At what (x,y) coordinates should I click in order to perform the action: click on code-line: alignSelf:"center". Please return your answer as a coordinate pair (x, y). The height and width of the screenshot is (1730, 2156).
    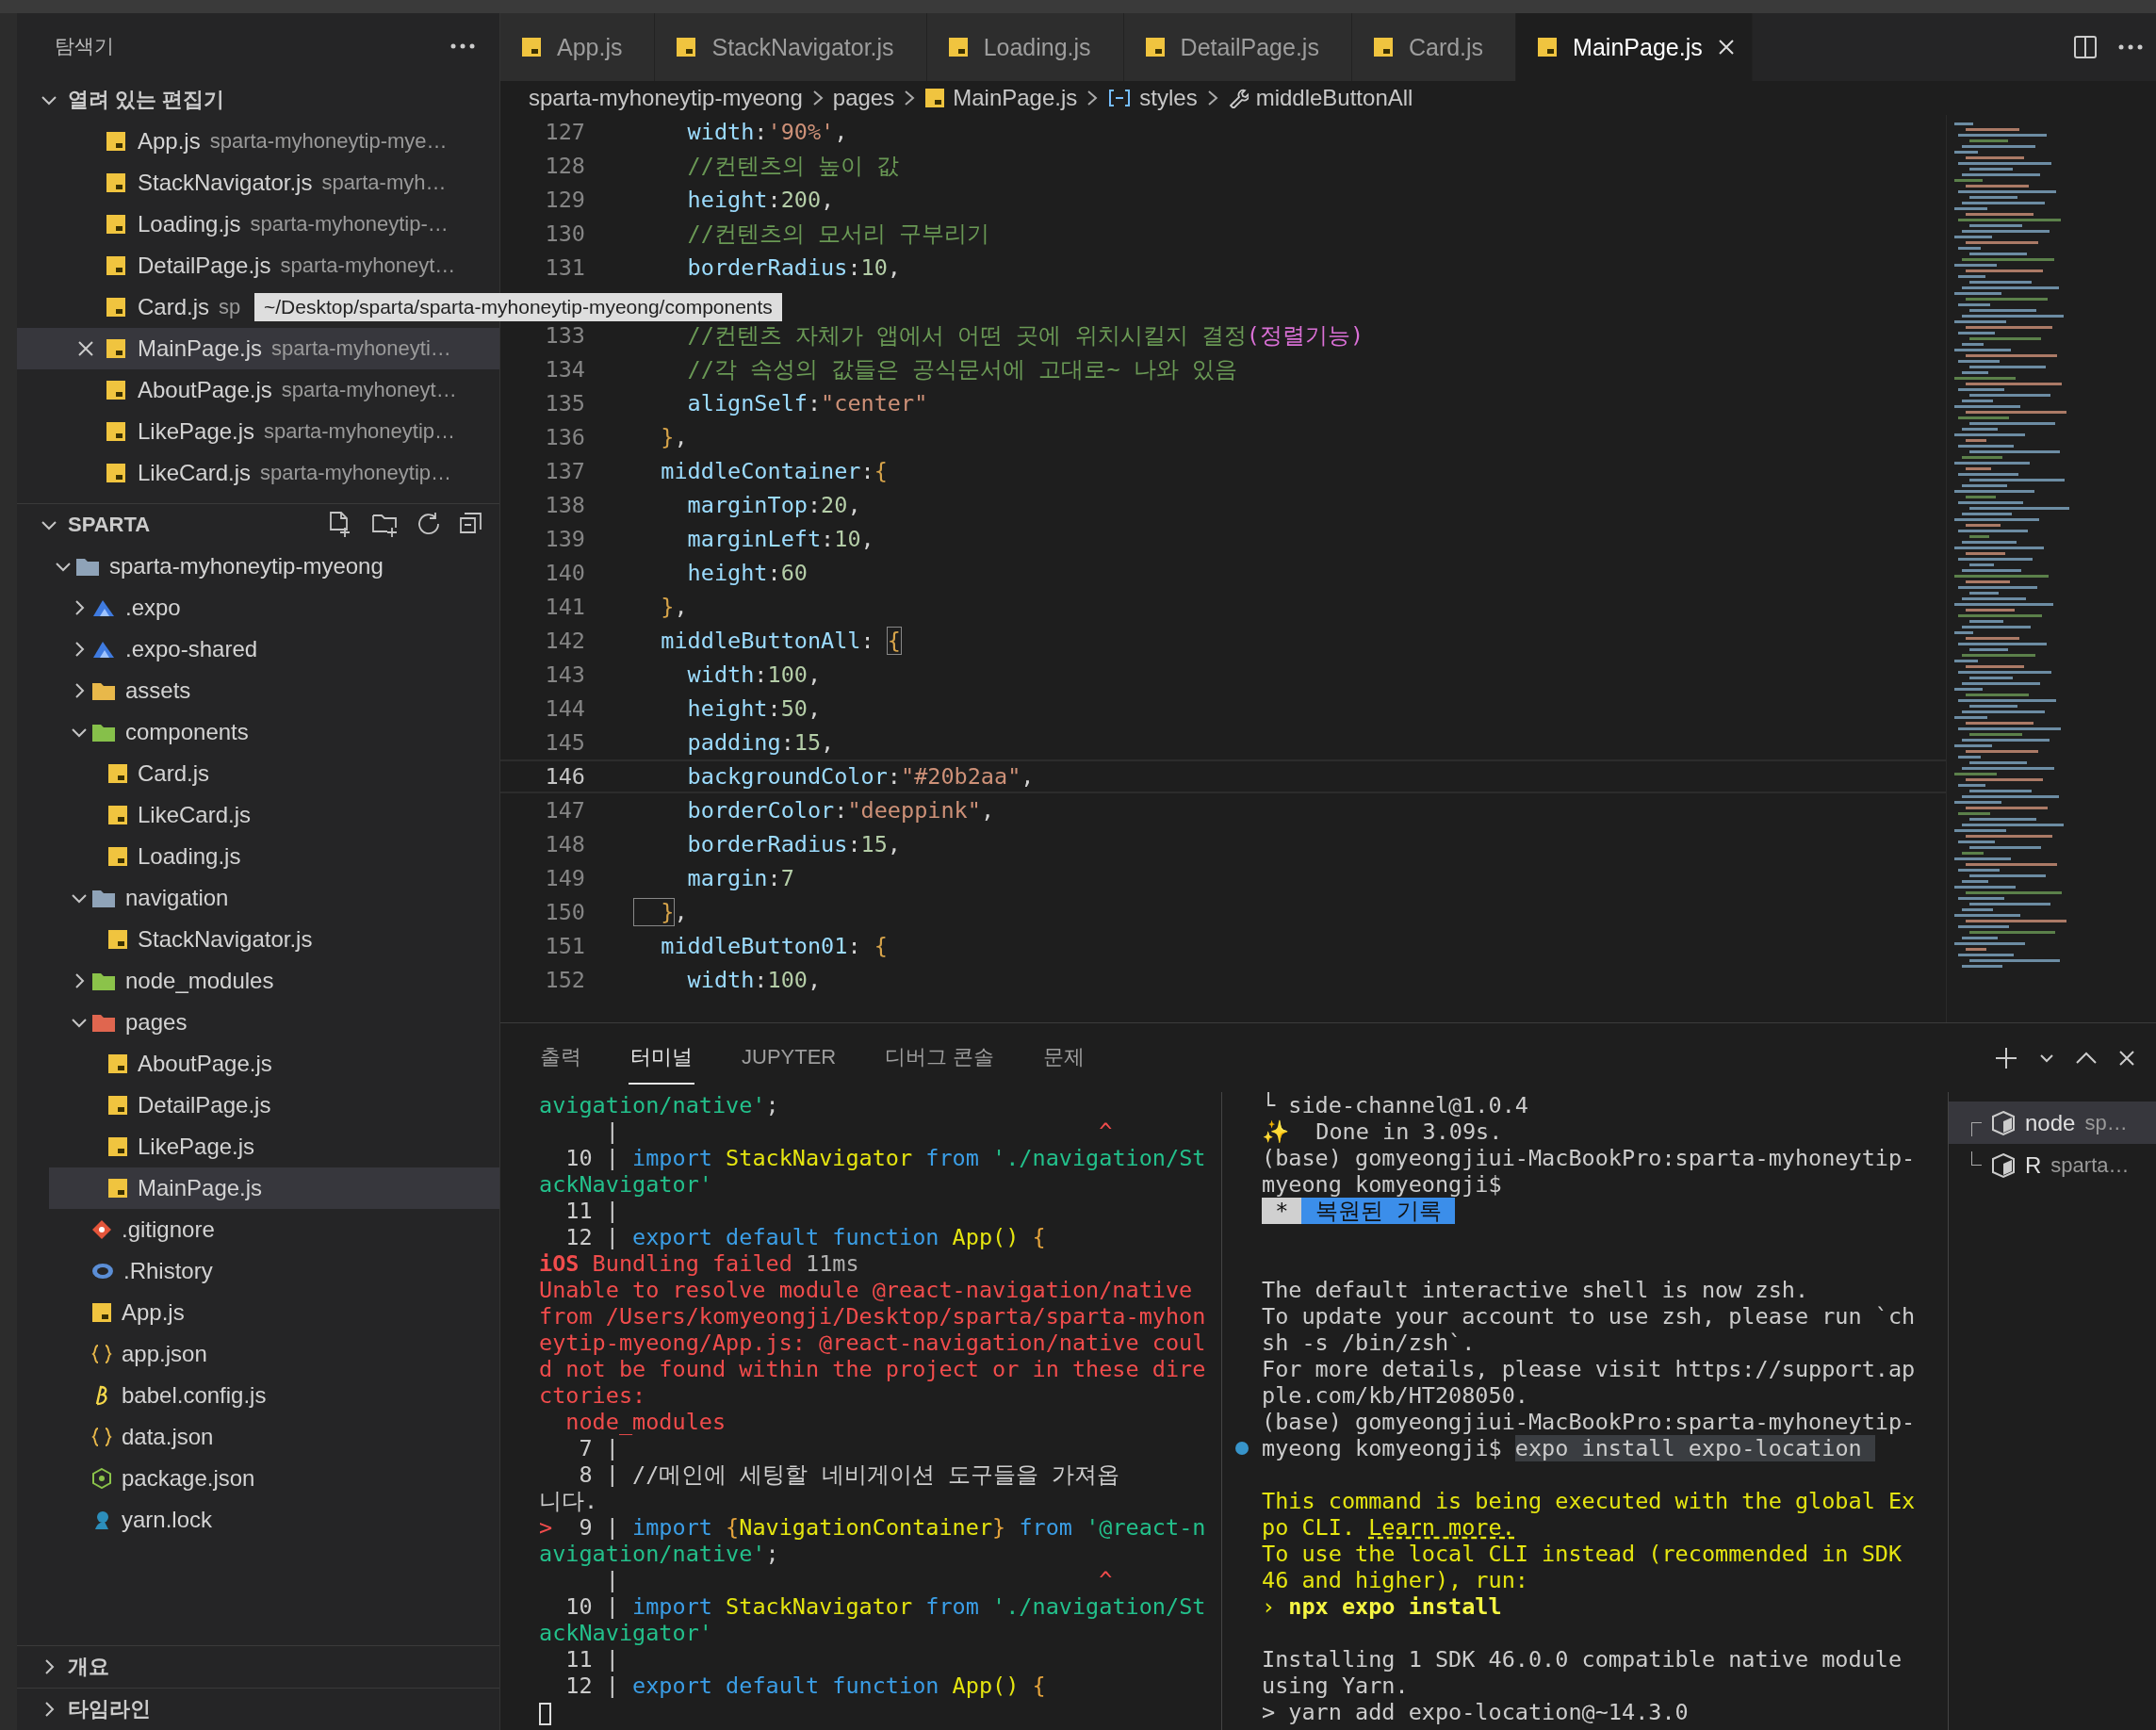
    Looking at the image, I should click on (807, 403).